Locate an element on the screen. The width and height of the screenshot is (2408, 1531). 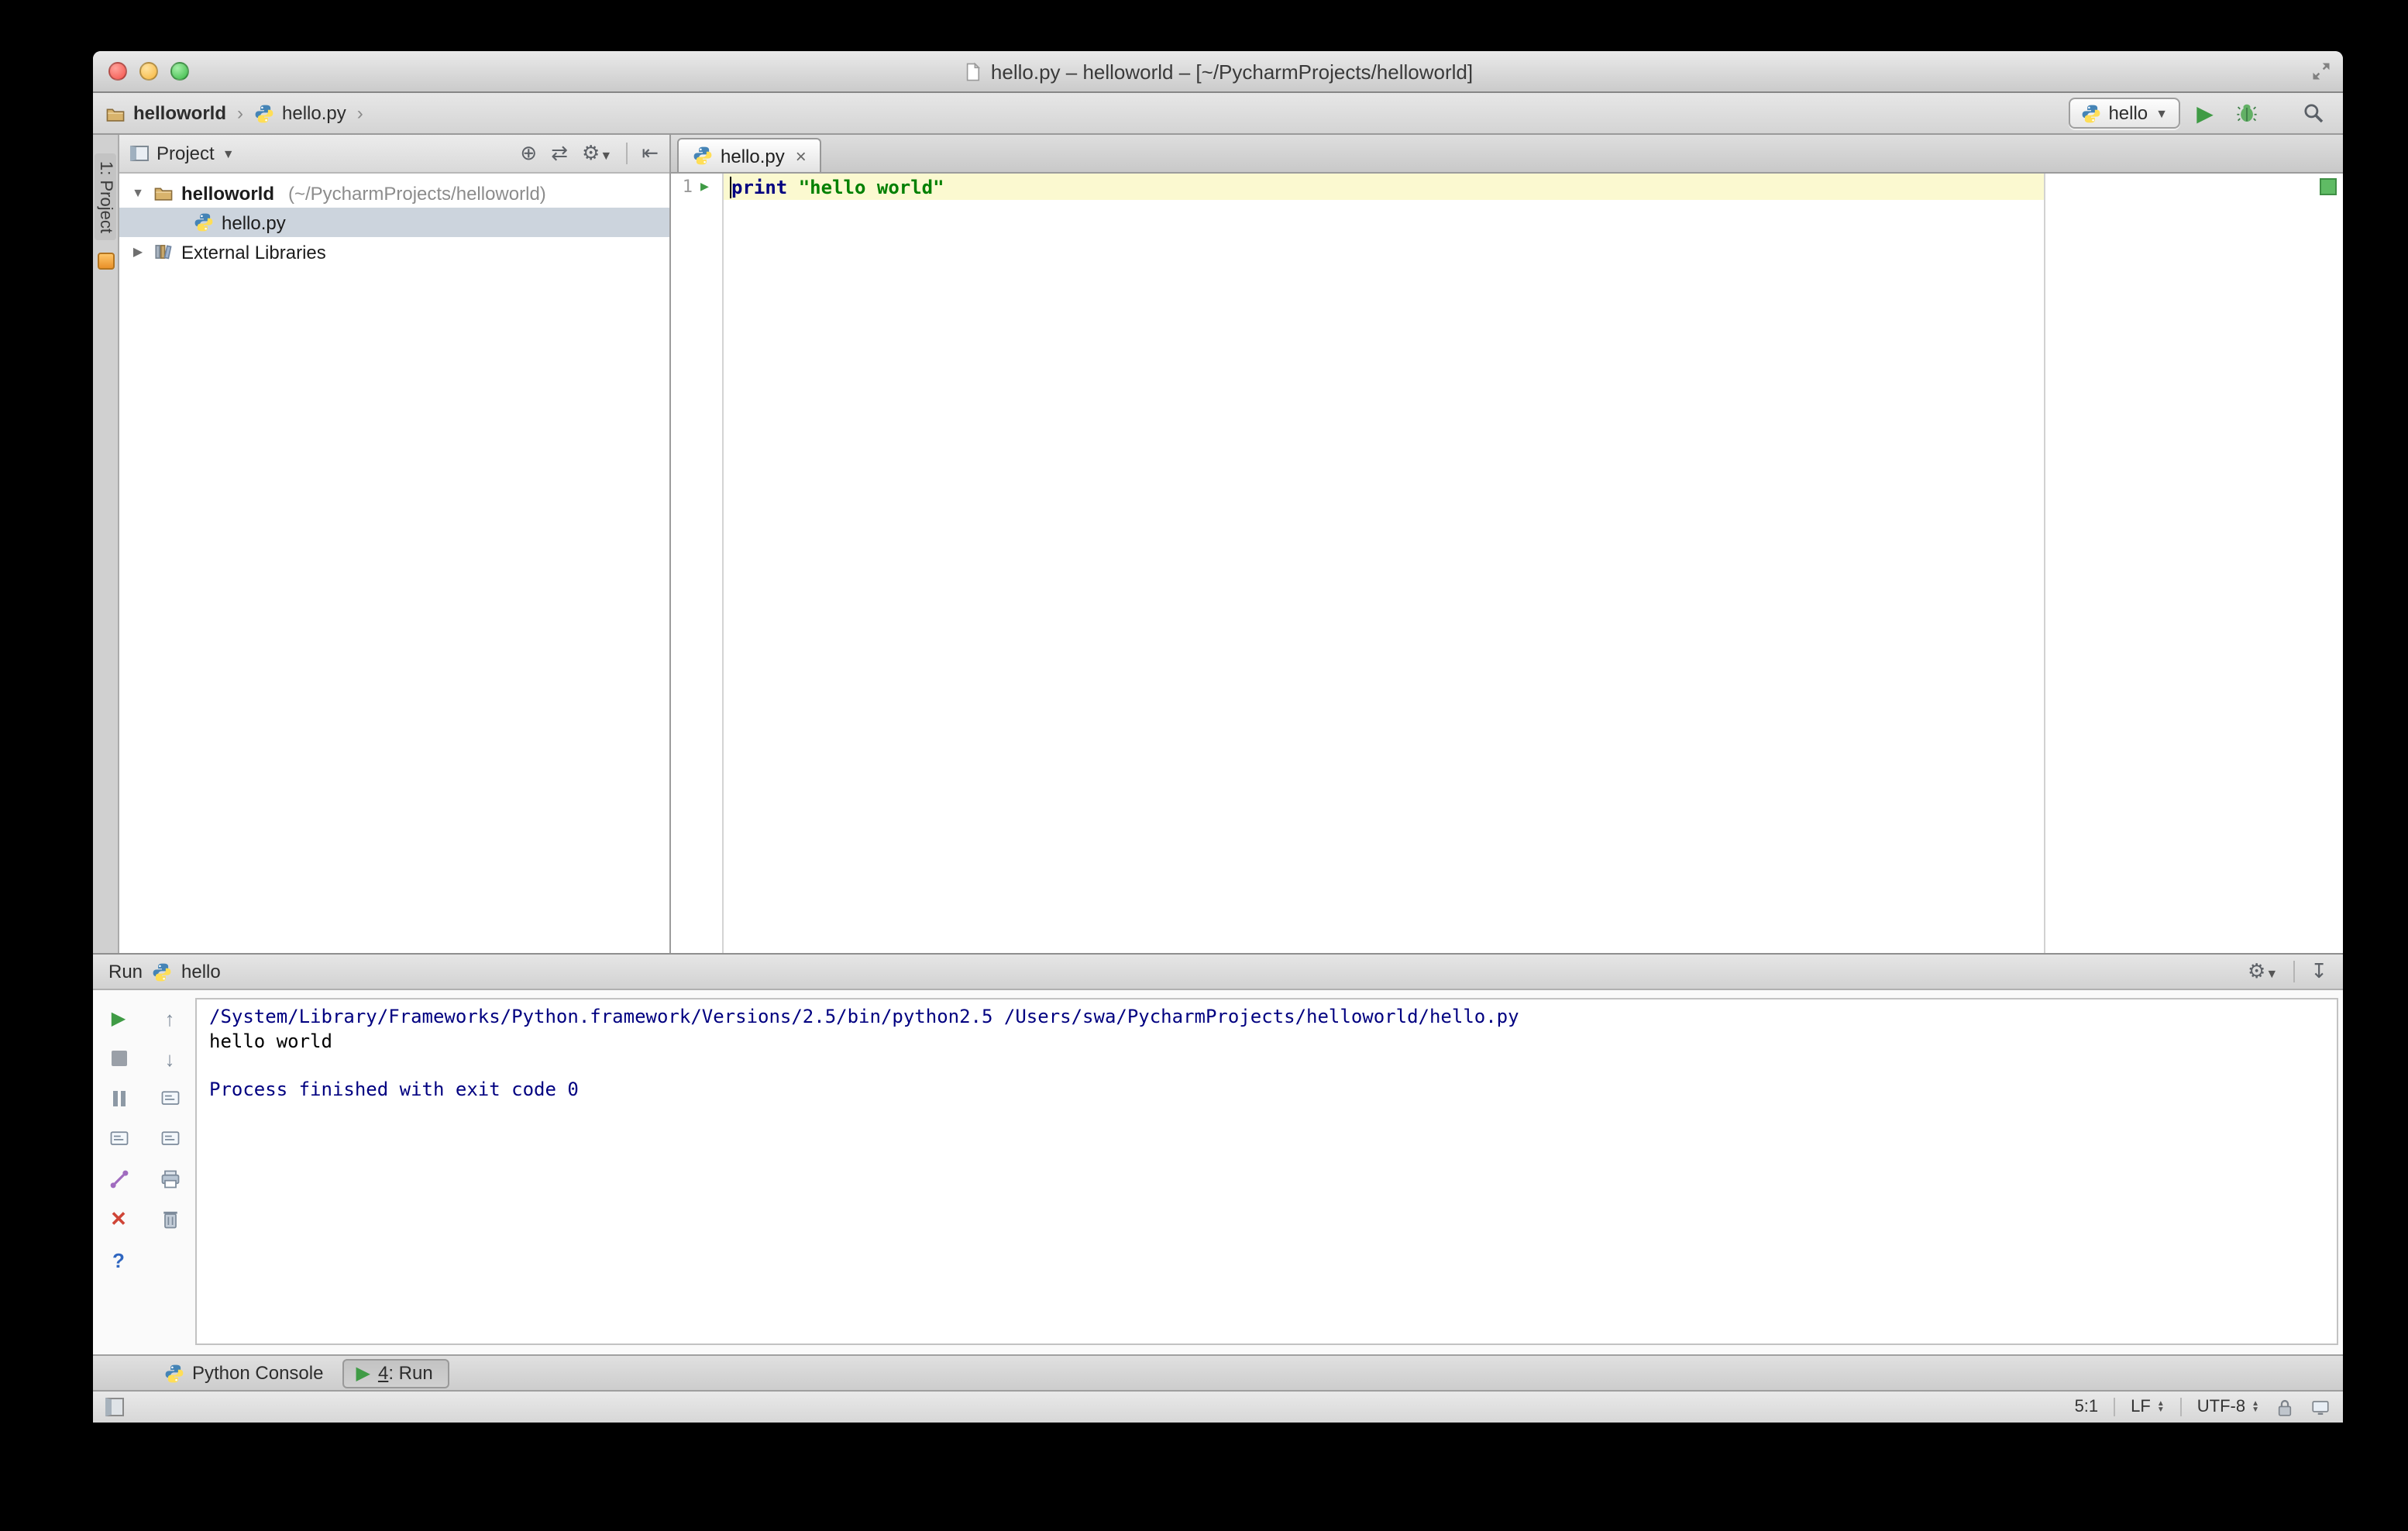
show-console-button is located at coordinates (118, 1139).